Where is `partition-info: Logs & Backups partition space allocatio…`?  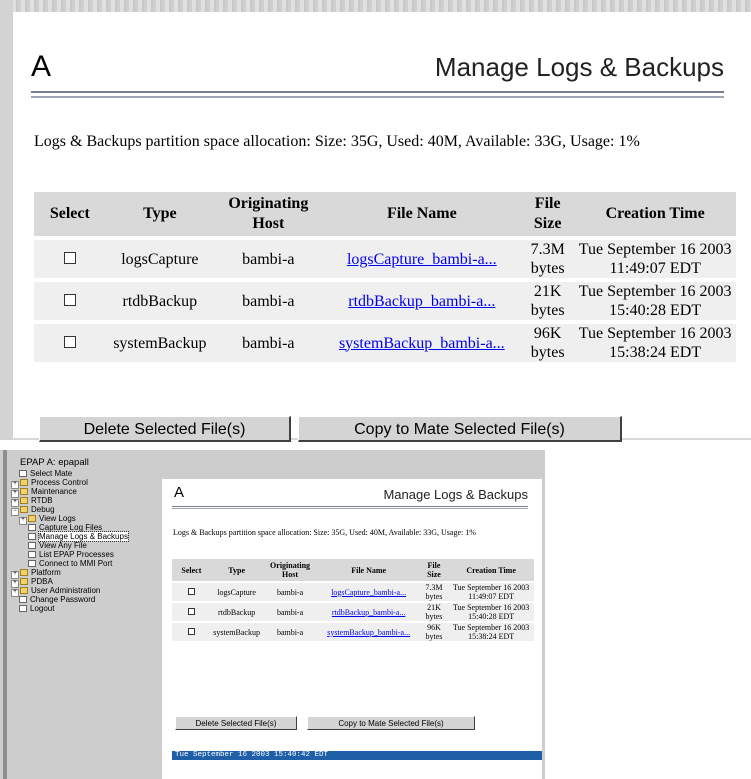
partition-info: Logs & Backups partition space allocatio… is located at coordinates (324, 532).